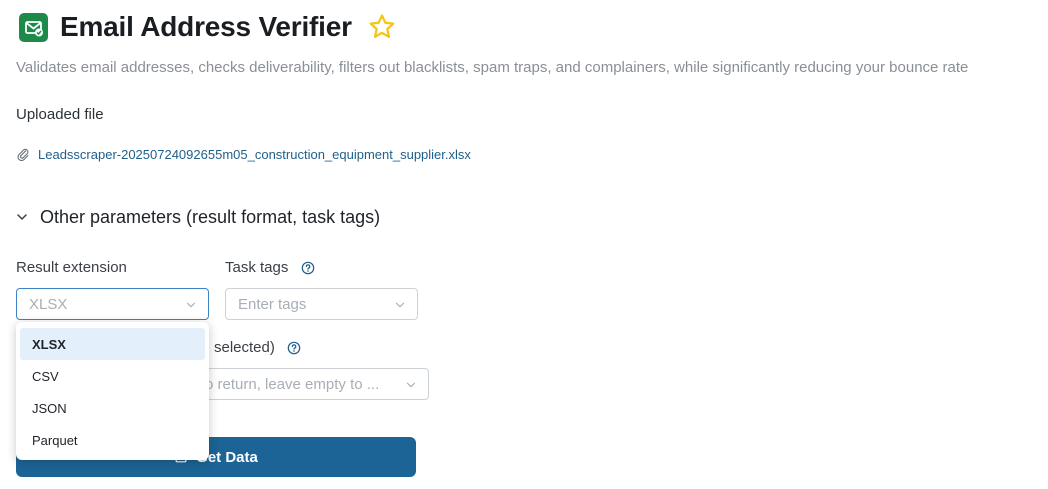 This screenshot has height=489, width=1048. Describe the element at coordinates (112, 376) in the screenshot. I see `menu-item-csv: CSV` at that location.